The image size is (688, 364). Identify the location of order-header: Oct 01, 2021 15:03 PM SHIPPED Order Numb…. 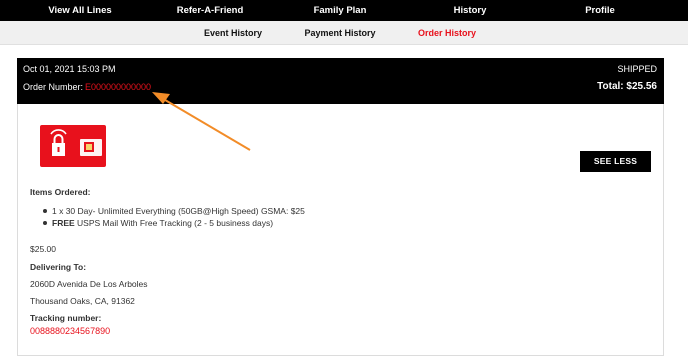
(340, 81).